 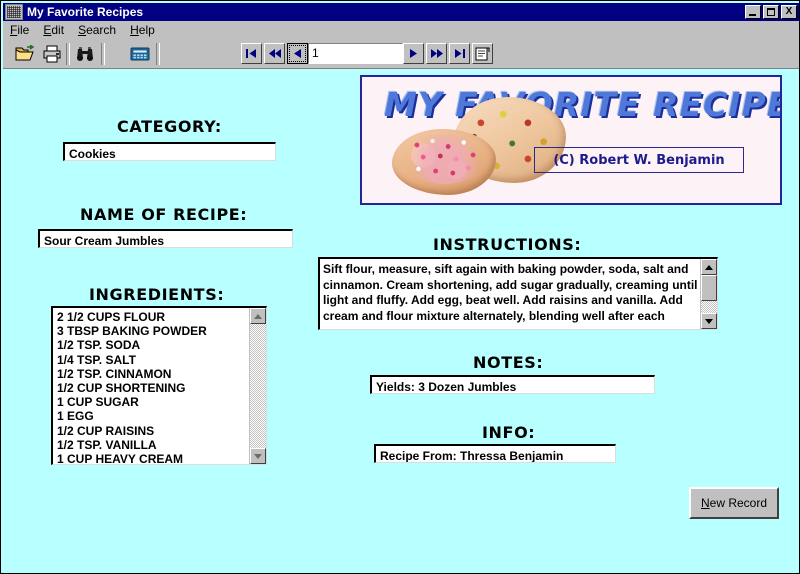 I want to click on binoculars-find-icon, so click(x=84, y=54).